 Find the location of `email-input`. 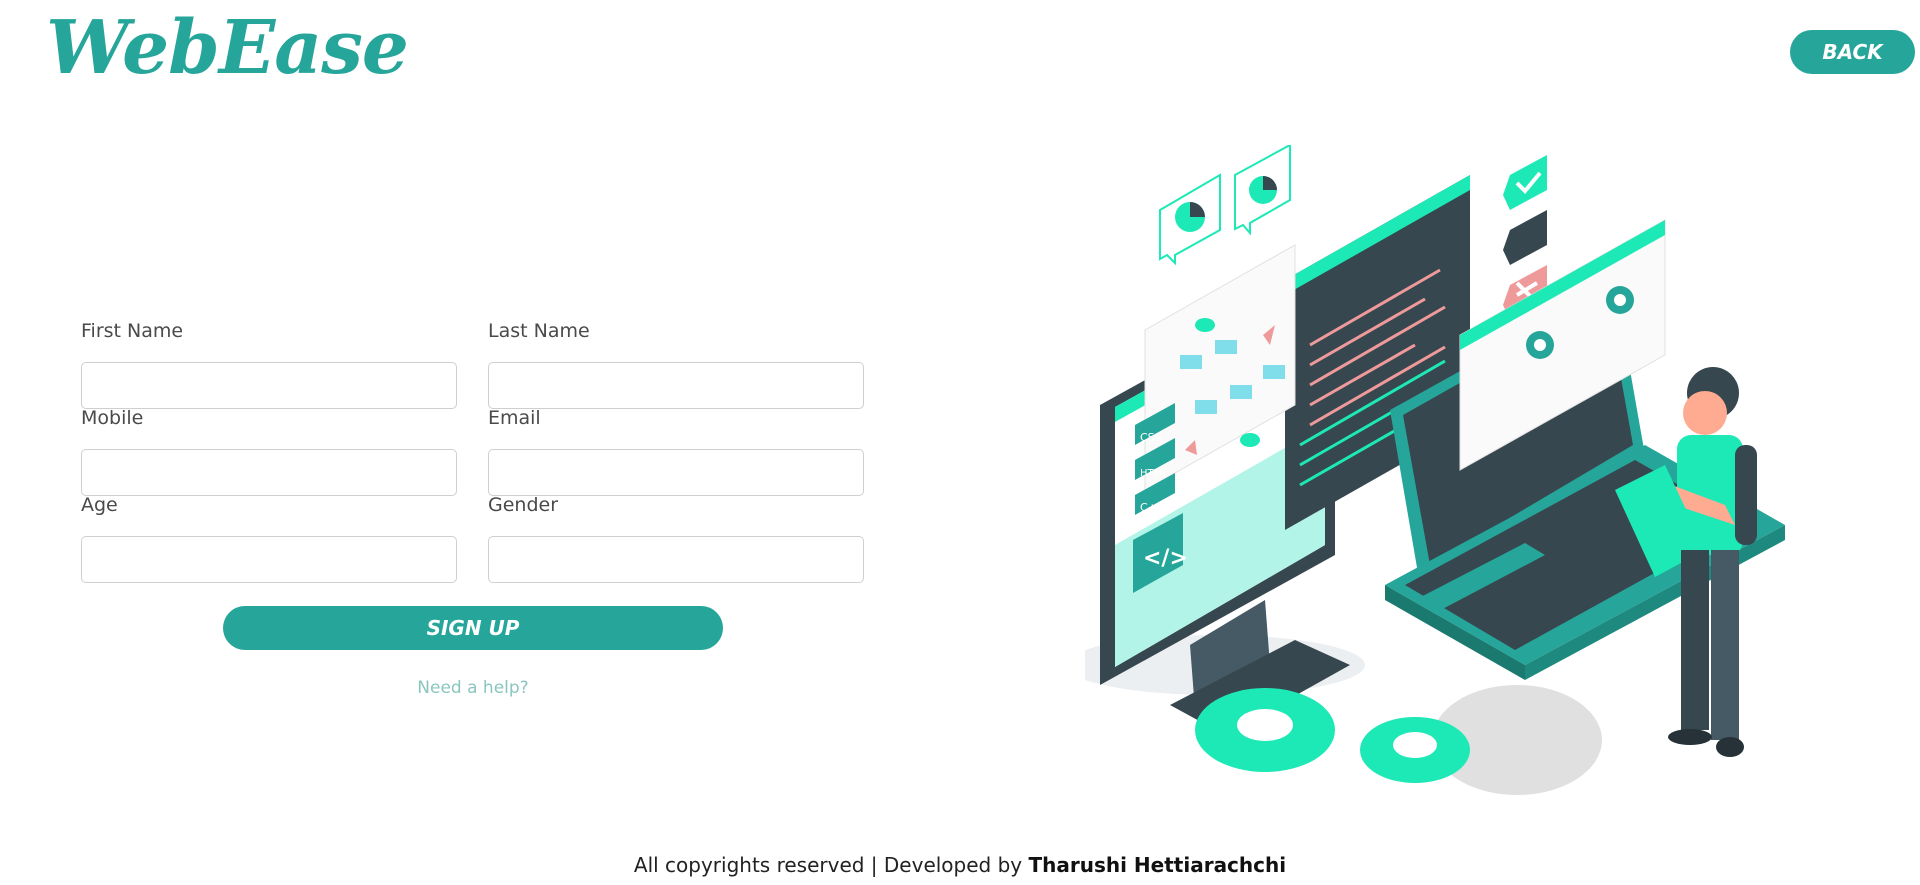

email-input is located at coordinates (676, 472).